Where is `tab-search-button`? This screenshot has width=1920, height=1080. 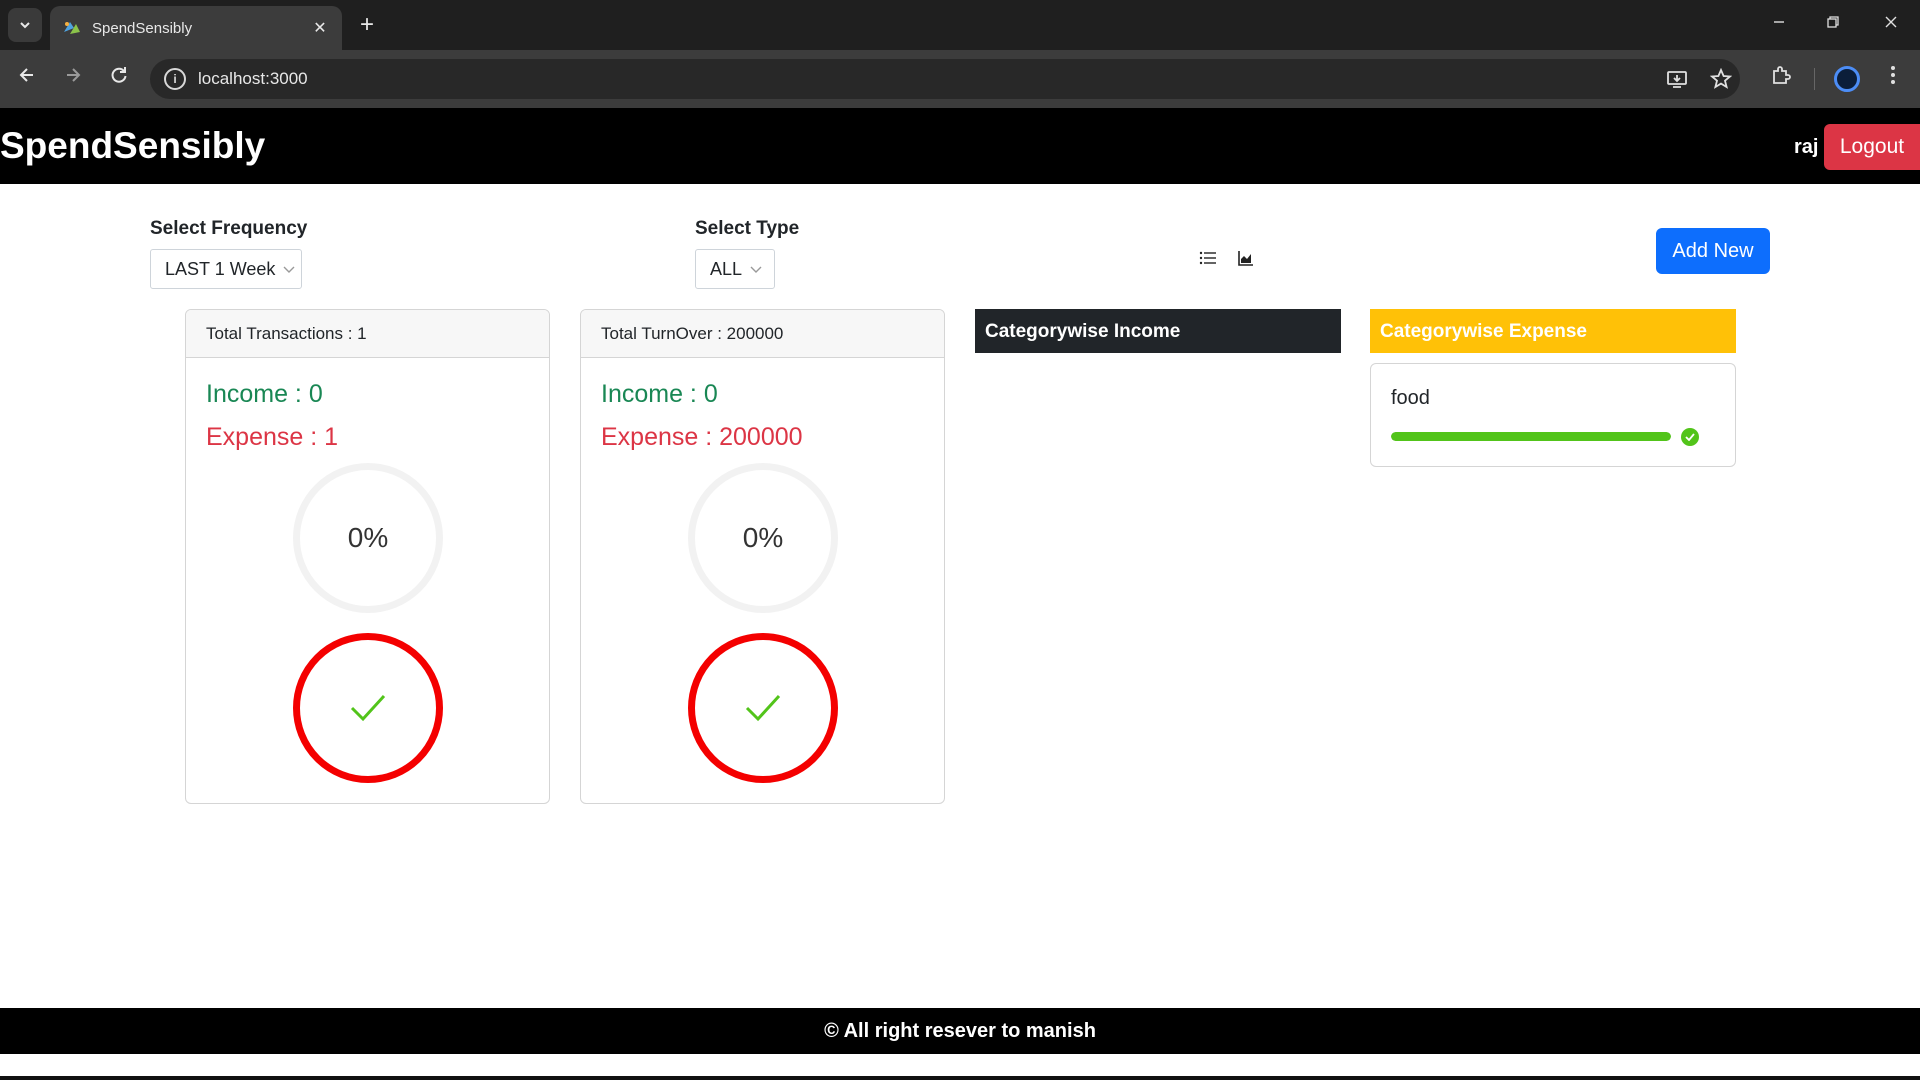
tab-search-button is located at coordinates (25, 25).